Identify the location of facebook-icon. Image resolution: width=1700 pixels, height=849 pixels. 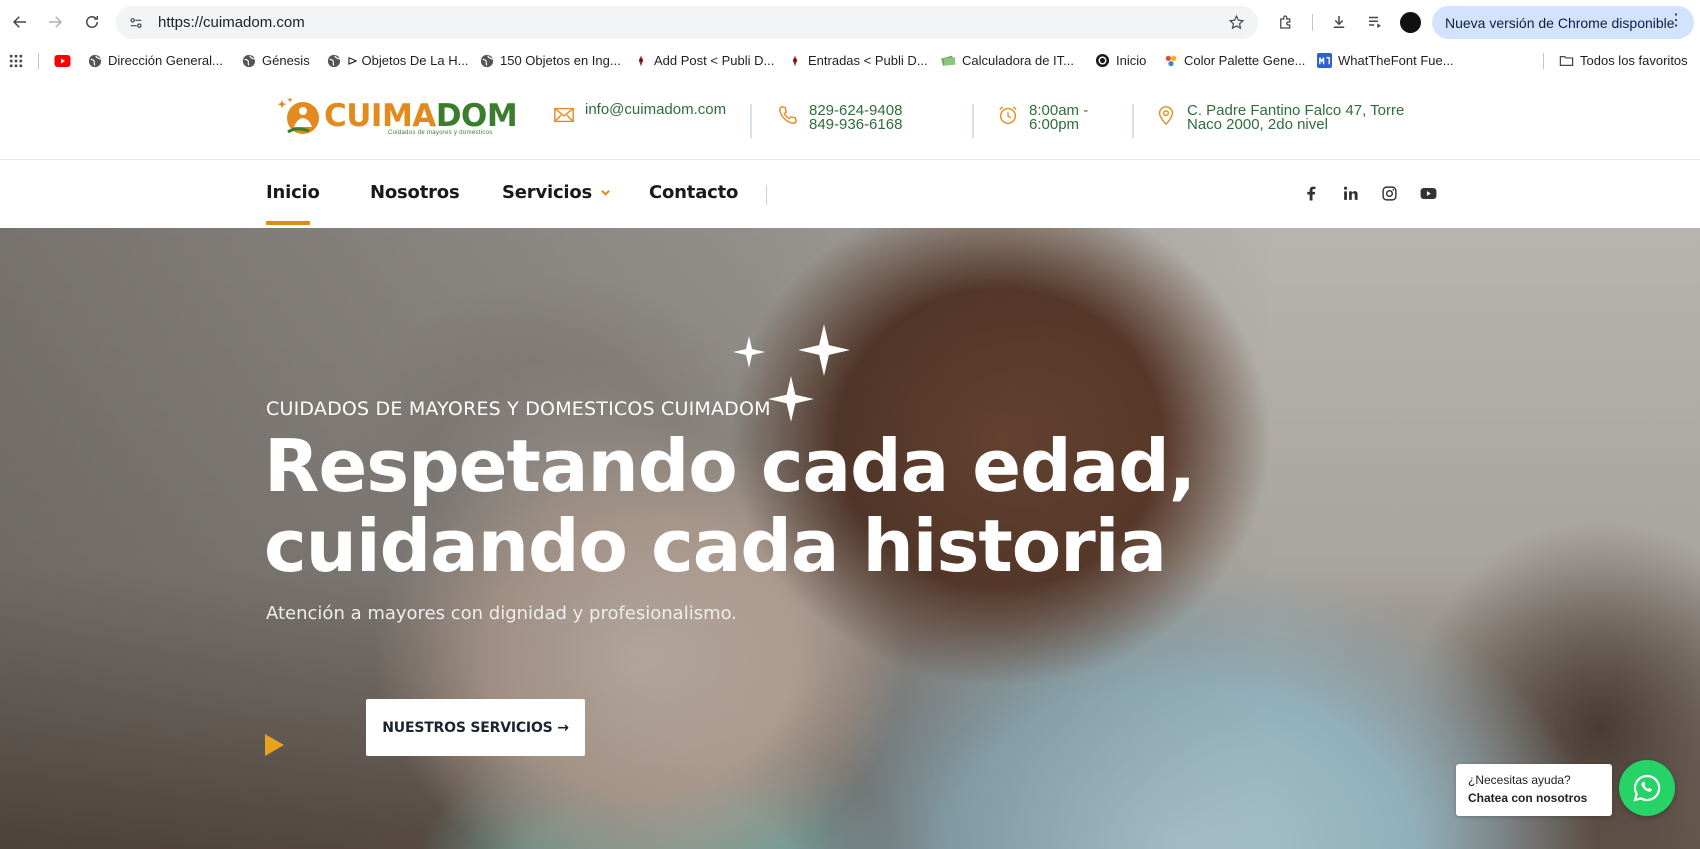
(1311, 193).